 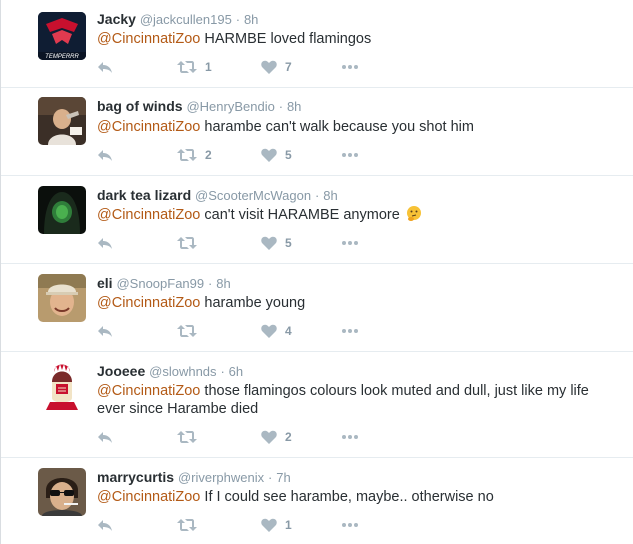 What do you see at coordinates (337, 127) in the screenshot?
I see `tweet-body: harambe can't walk because you shot him` at bounding box center [337, 127].